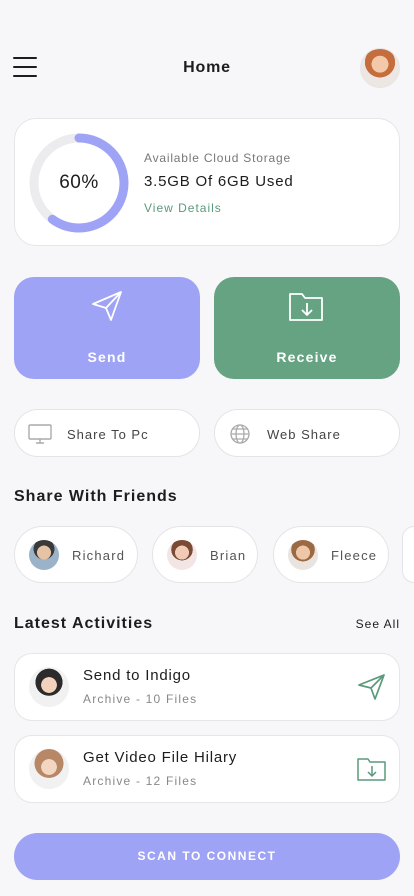  What do you see at coordinates (140, 781) in the screenshot?
I see `activity-subtitle: Archive - 12 Files` at bounding box center [140, 781].